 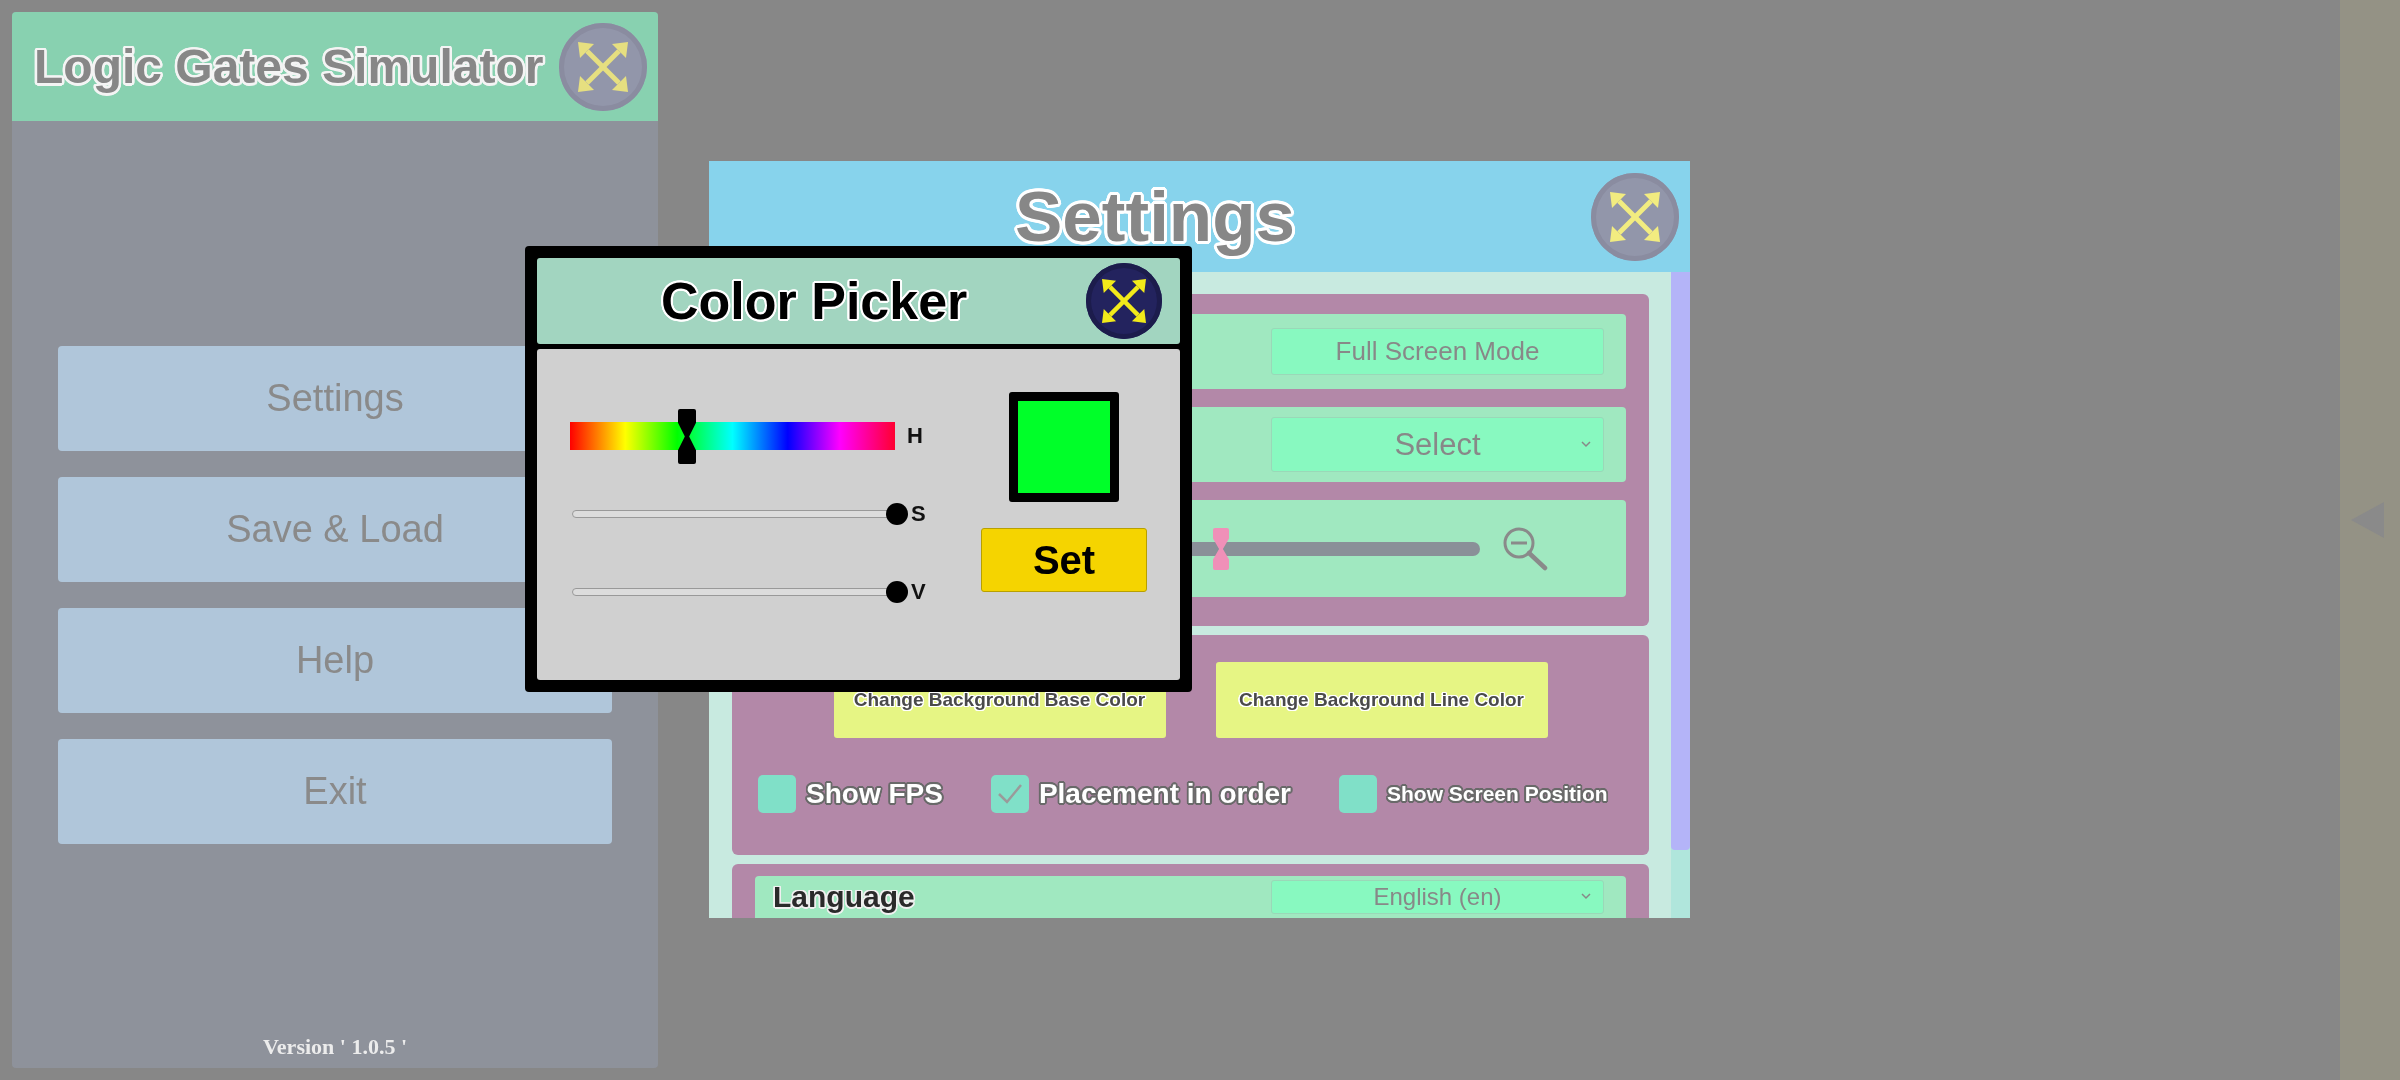 What do you see at coordinates (1437, 897) in the screenshot?
I see `select-dropdown: English (en)` at bounding box center [1437, 897].